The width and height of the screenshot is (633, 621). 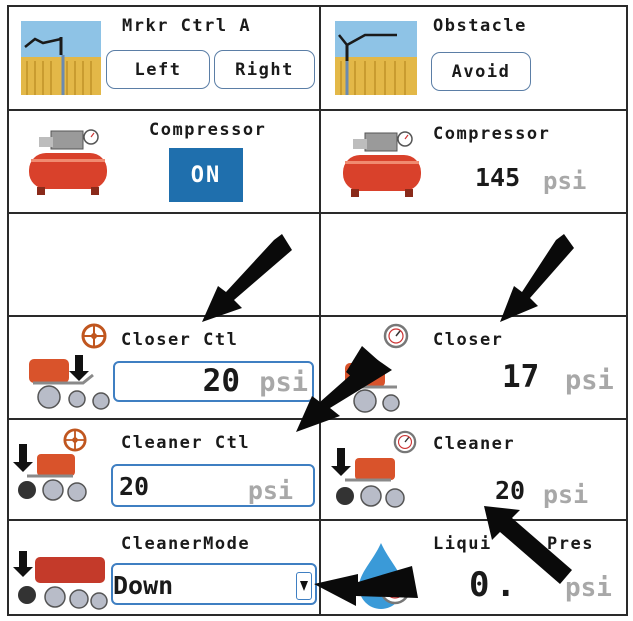 I want to click on closer-pressure-value: 17, so click(x=521, y=377).